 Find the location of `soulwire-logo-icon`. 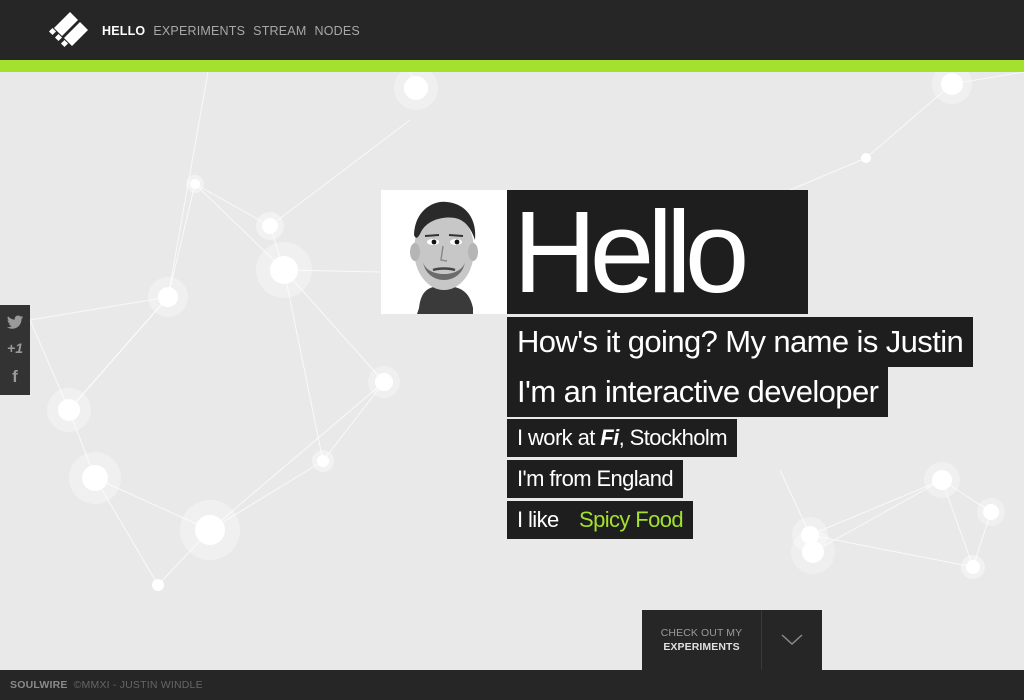

soulwire-logo-icon is located at coordinates (70, 31).